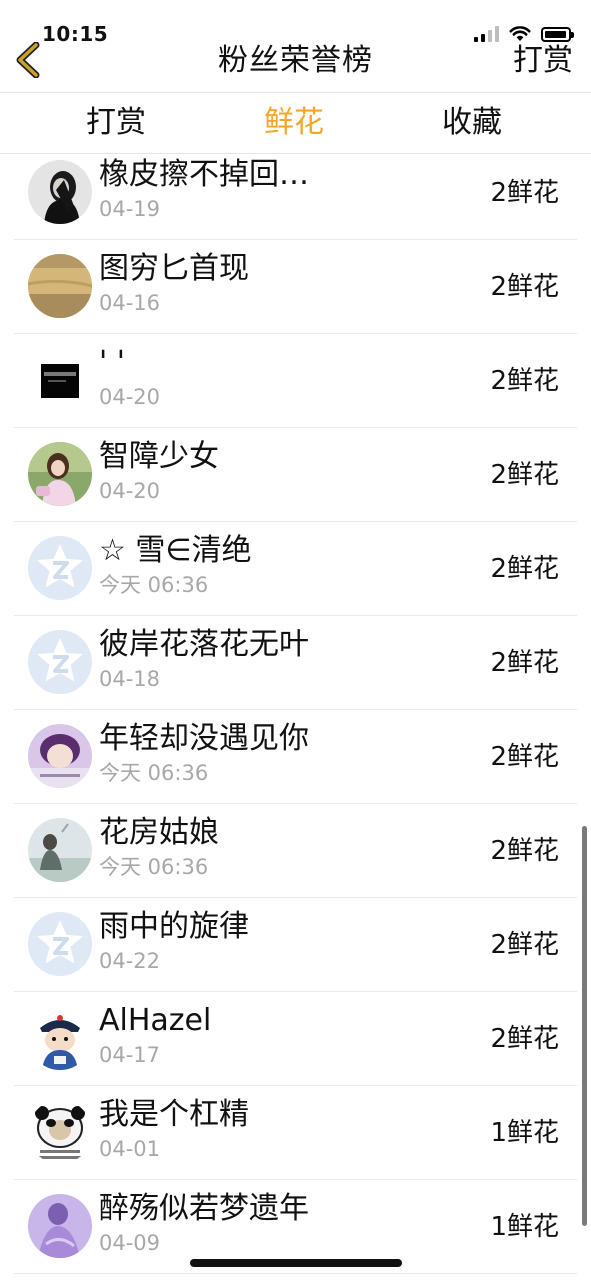  I want to click on fan-name: 花房姑娘, so click(159, 832).